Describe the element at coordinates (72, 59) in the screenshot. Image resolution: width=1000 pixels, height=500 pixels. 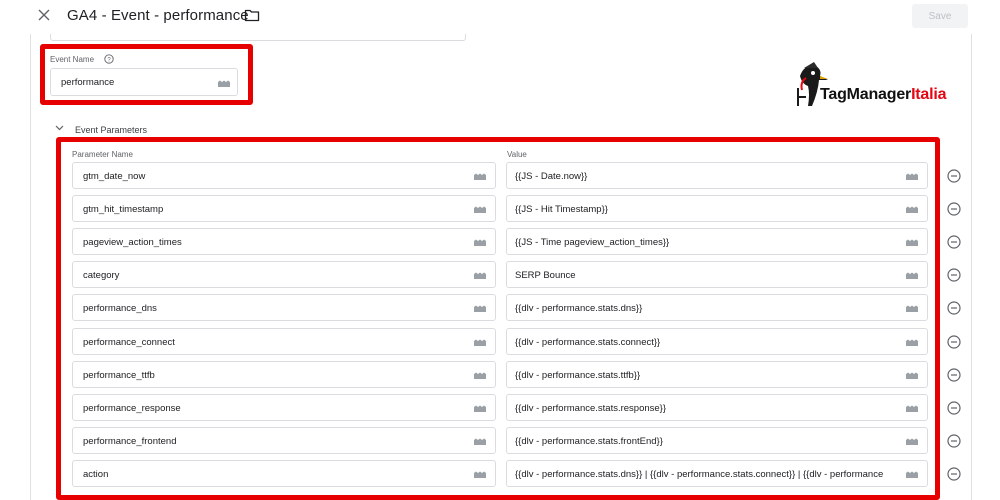
I see `event-name-label: Event Name` at that location.